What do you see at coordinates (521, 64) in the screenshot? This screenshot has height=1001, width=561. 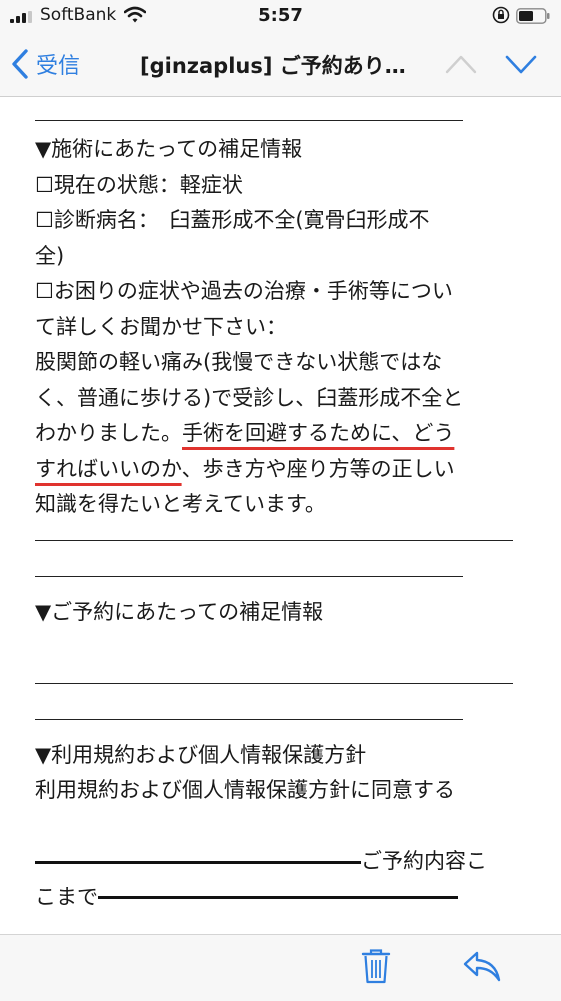 I see `chevron-down-icon` at bounding box center [521, 64].